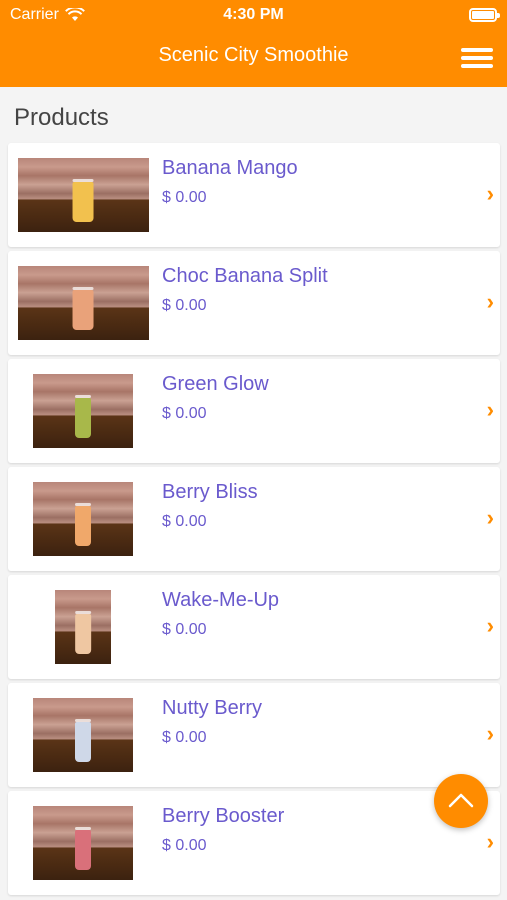 This screenshot has width=507, height=900. What do you see at coordinates (215, 384) in the screenshot?
I see `product-name: Green Glow` at bounding box center [215, 384].